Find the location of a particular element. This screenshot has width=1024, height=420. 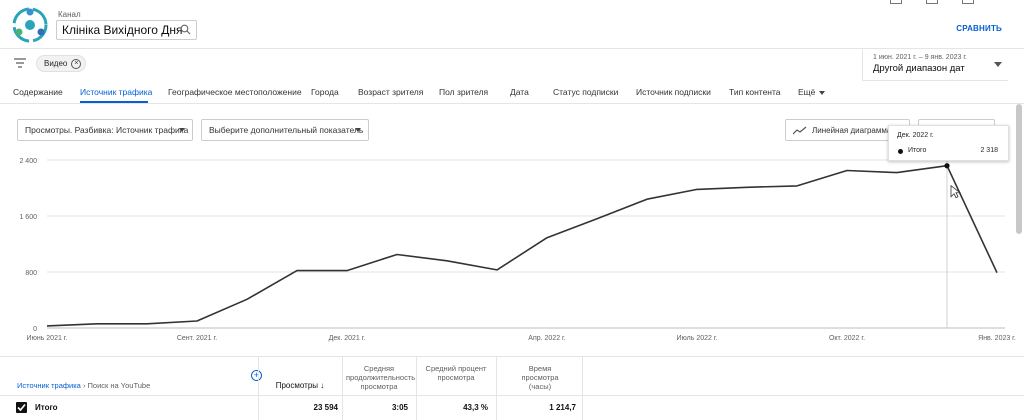

add-dimension-icon: + is located at coordinates (256, 375).